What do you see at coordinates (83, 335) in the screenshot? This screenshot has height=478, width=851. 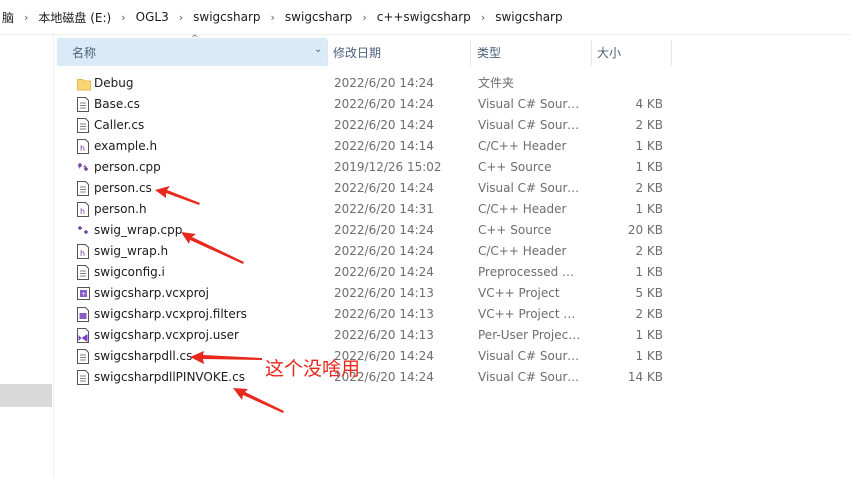 I see `vs-user-file-icon` at bounding box center [83, 335].